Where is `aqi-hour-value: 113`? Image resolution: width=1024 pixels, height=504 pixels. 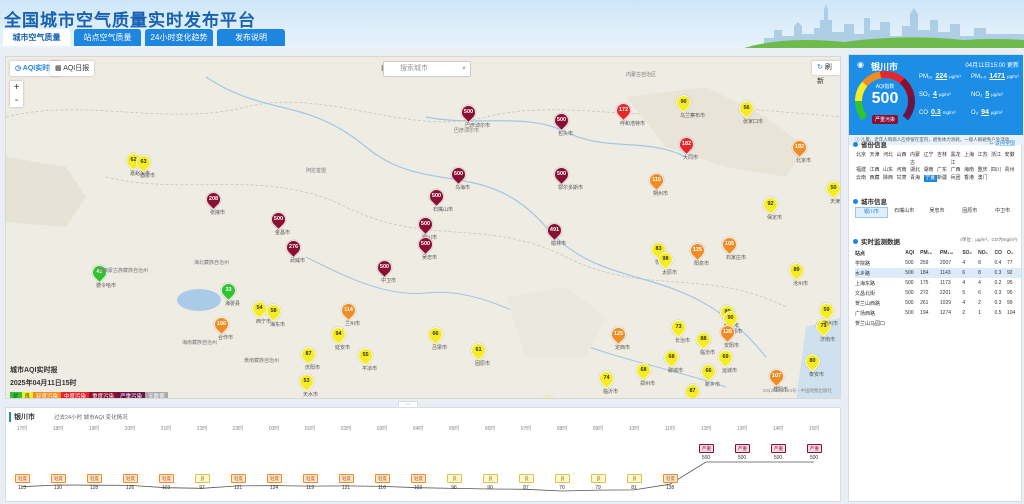 aqi-hour-value: 113 is located at coordinates (22, 488).